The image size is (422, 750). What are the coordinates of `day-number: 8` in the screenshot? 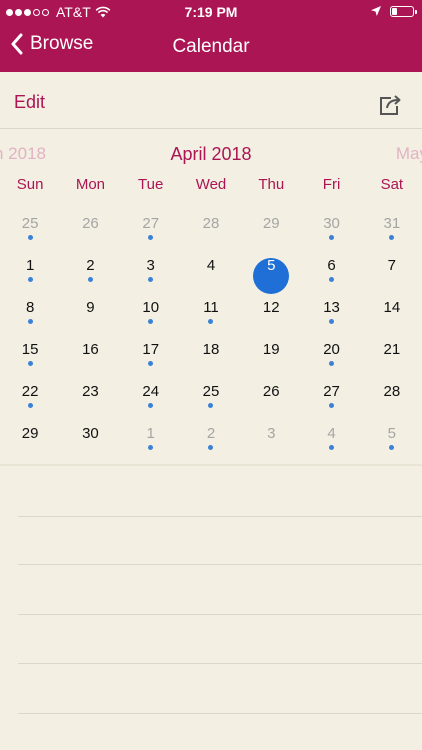 It's located at (30, 307).